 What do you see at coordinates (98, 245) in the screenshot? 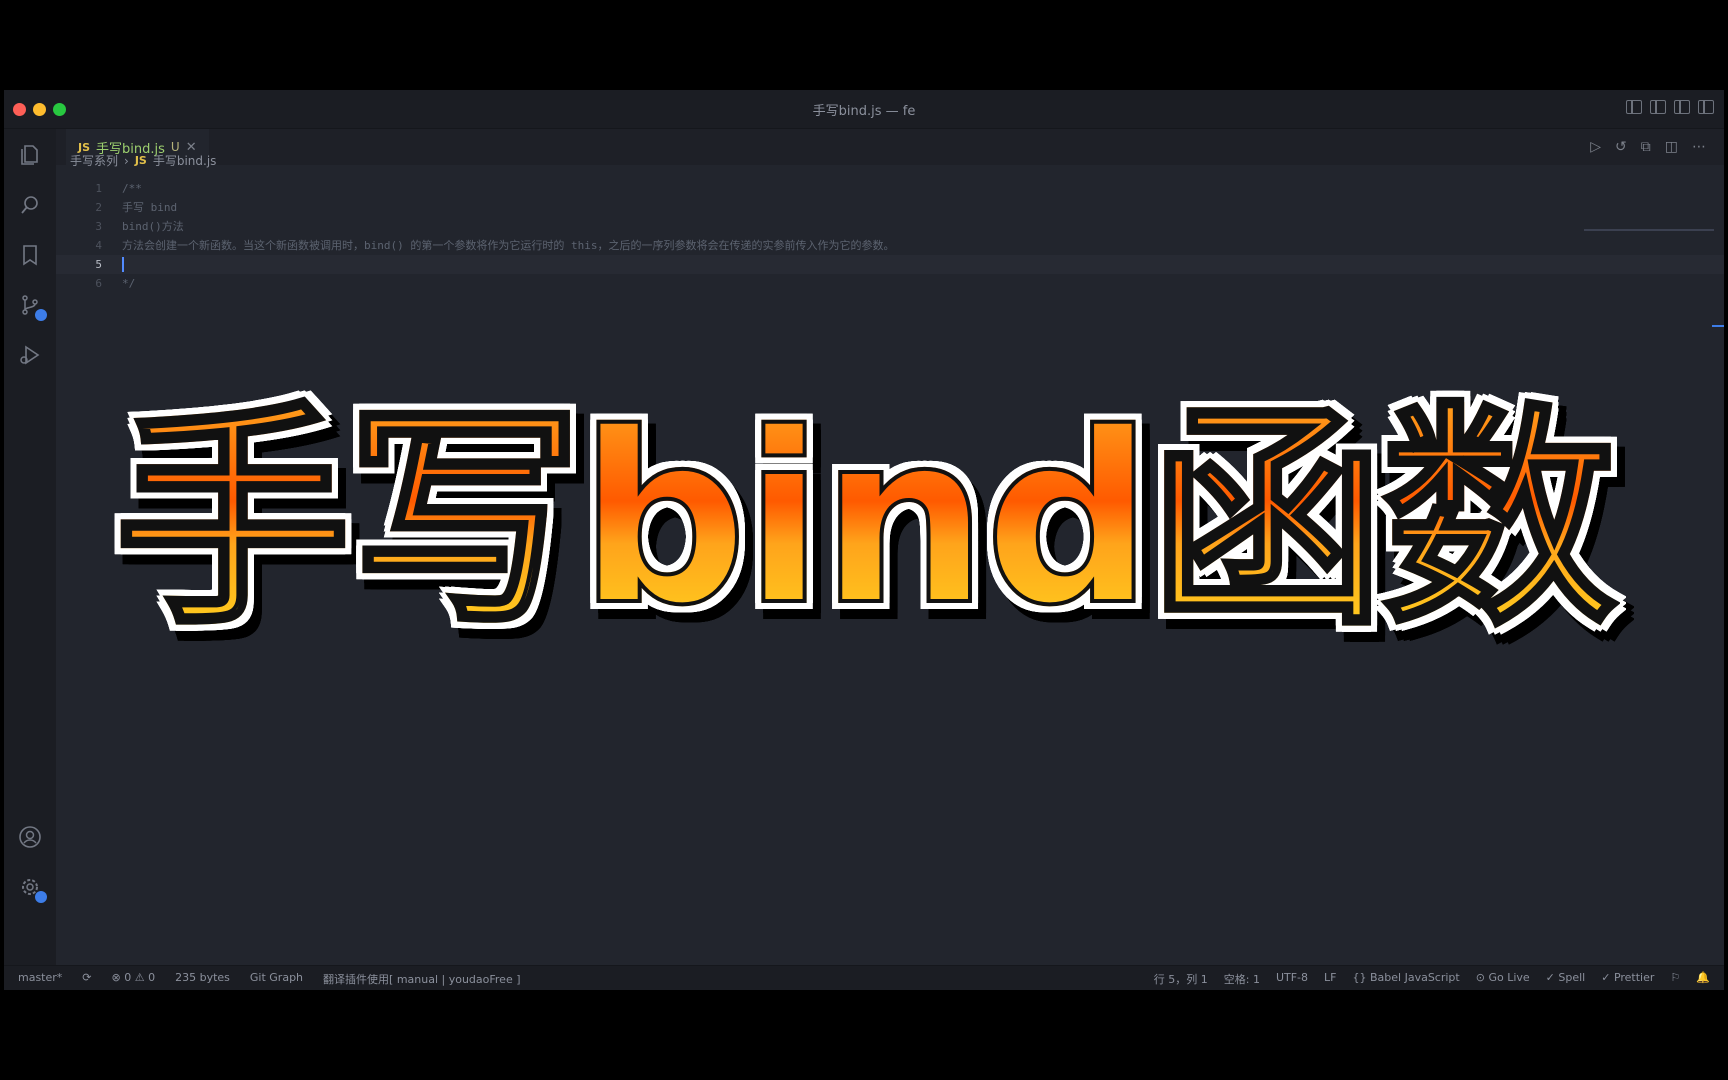
I see `line-number: 4` at bounding box center [98, 245].